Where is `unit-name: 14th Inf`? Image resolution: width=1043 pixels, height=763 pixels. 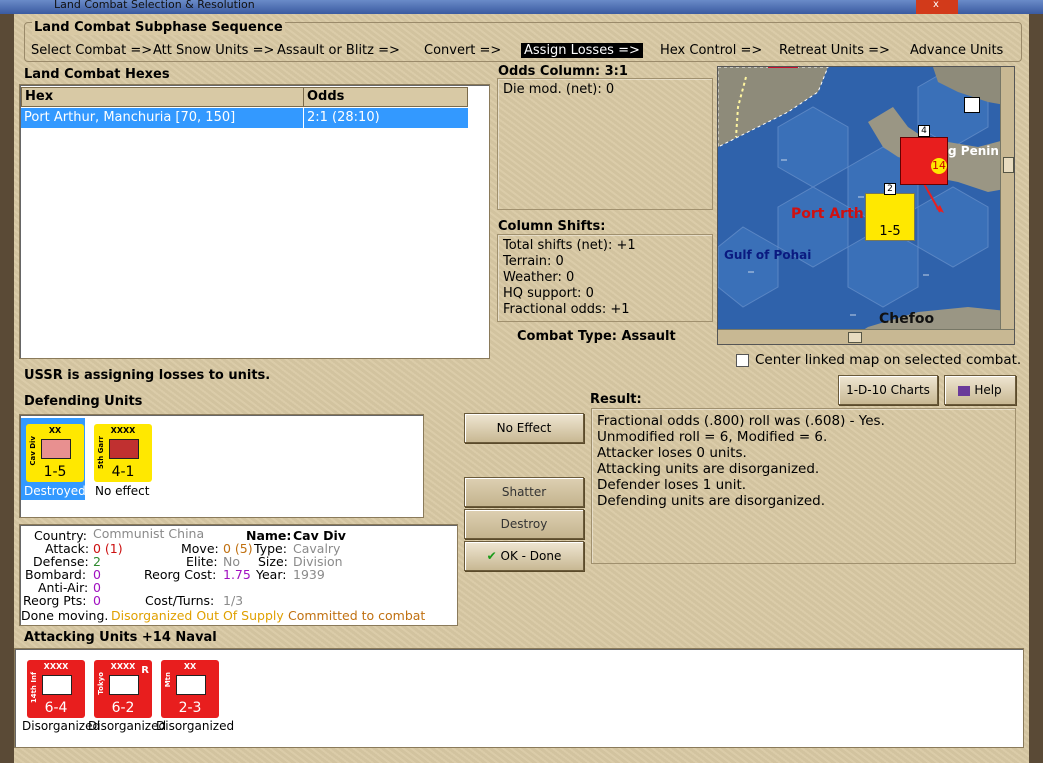
unit-name: 14th Inf is located at coordinates (34, 688).